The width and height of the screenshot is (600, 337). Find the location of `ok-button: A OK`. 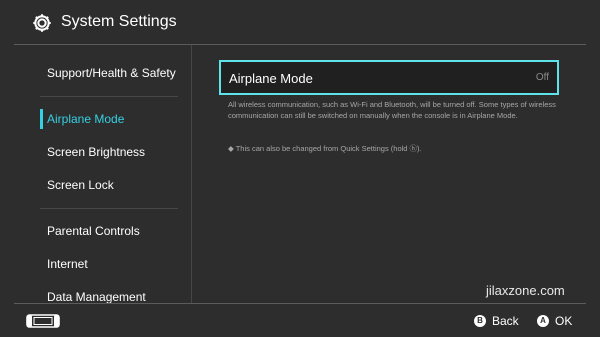

ok-button: A OK is located at coordinates (554, 320).